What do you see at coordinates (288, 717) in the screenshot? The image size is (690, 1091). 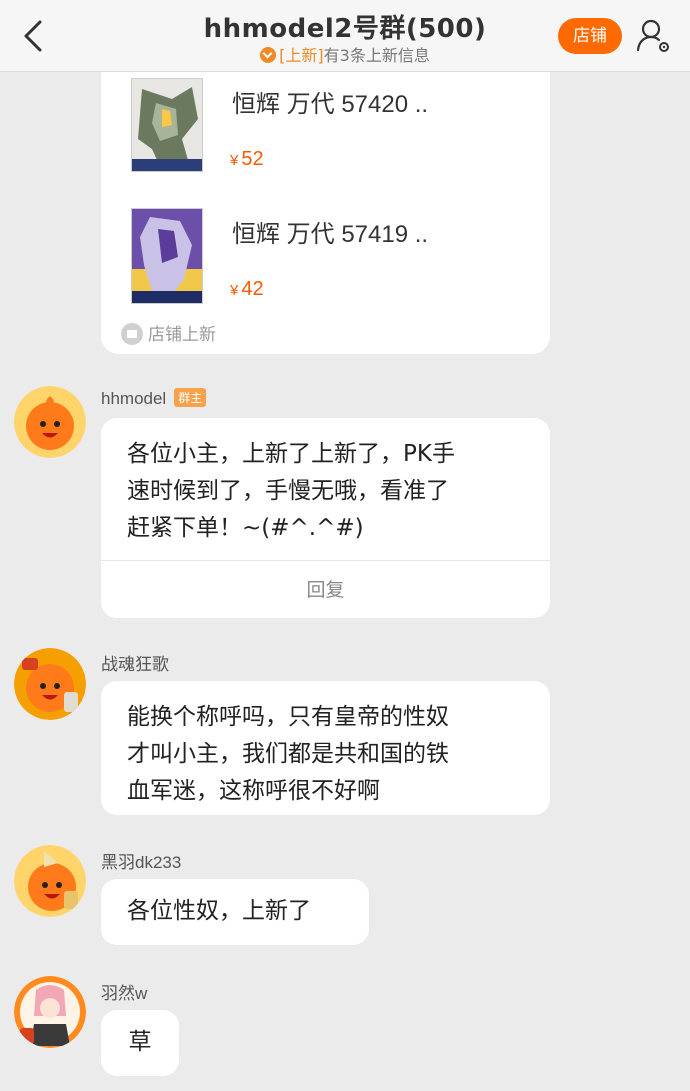 I see `message-line: 能换个称呼吗，只有皇帝的性奴` at bounding box center [288, 717].